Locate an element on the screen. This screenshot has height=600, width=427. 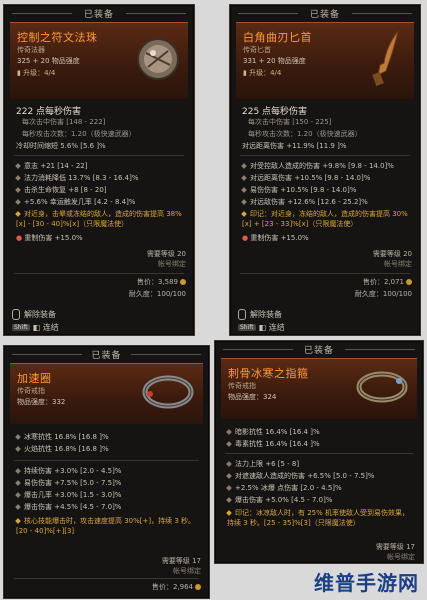
item-header: 刺骨冰寒之指箍 传奇戒指 物品强度：324 is located at coordinates (319, 388).